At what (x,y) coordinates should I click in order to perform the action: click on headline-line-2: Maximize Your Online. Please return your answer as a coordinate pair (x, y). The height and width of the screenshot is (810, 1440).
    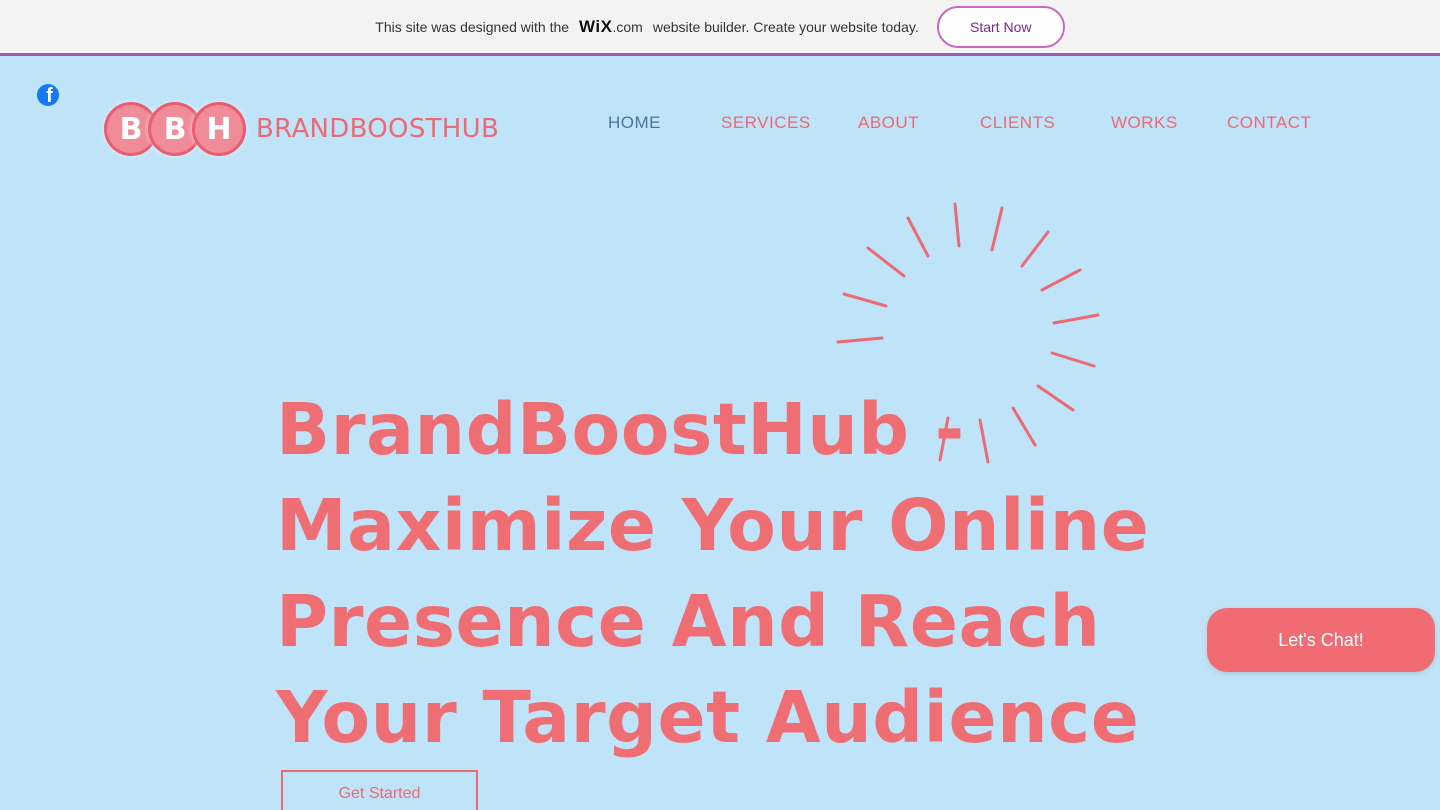
    Looking at the image, I should click on (713, 525).